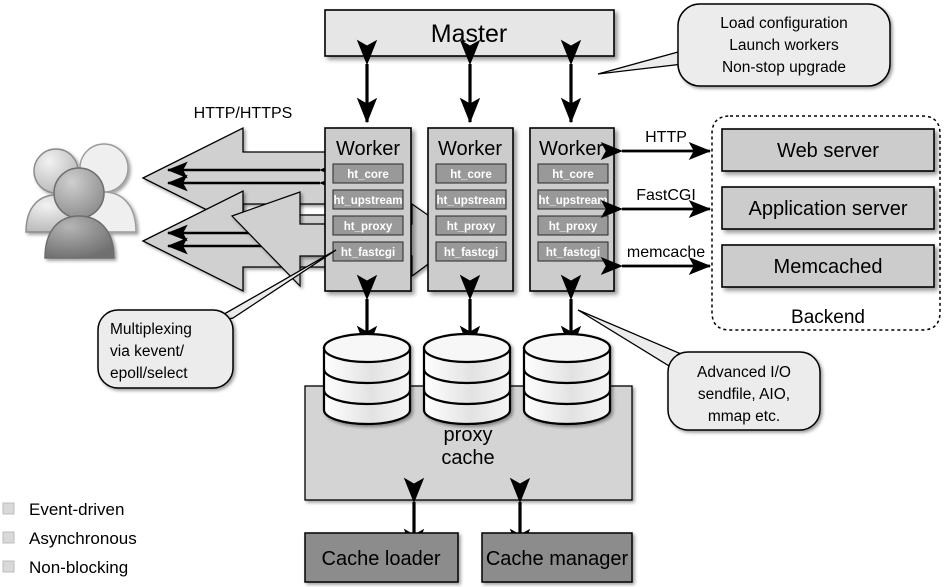 This screenshot has height=587, width=944. Describe the element at coordinates (78, 567) in the screenshot. I see `legend-item-non-blocking: Non-blocking` at that location.